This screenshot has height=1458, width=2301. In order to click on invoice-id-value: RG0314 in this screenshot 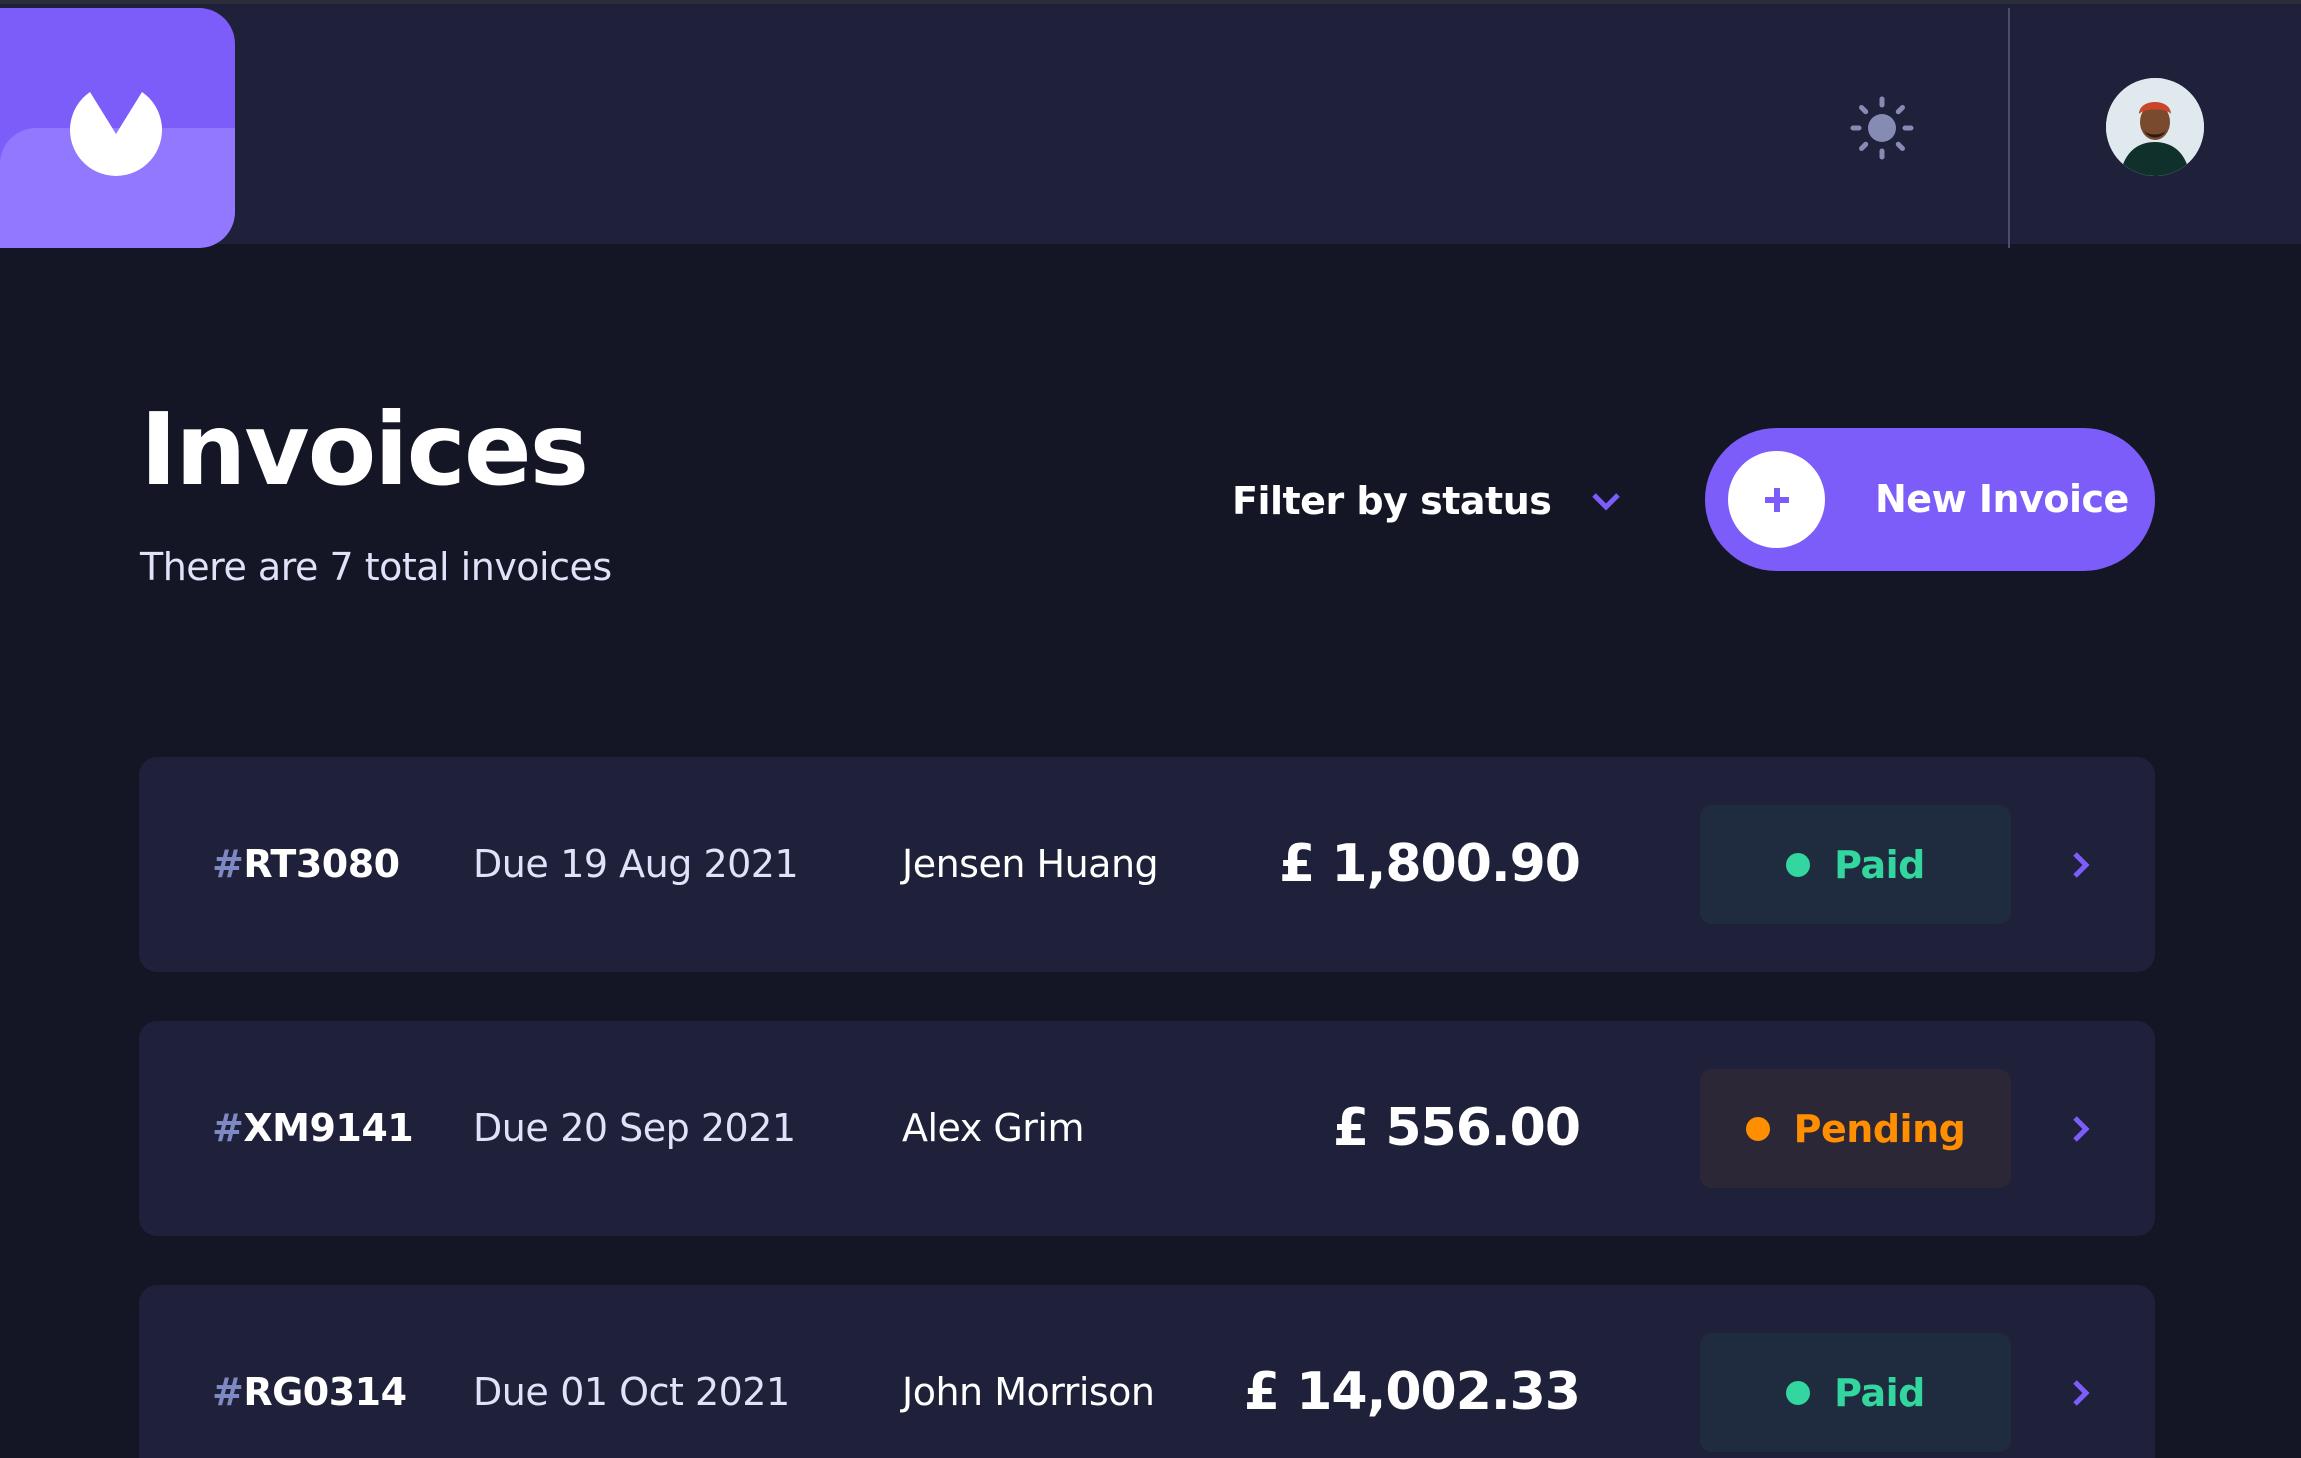, I will do `click(325, 1392)`.